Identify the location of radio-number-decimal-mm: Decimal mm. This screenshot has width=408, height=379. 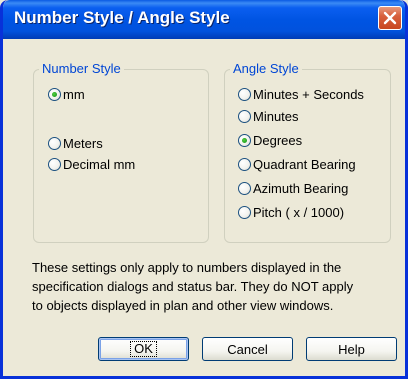
(91, 164).